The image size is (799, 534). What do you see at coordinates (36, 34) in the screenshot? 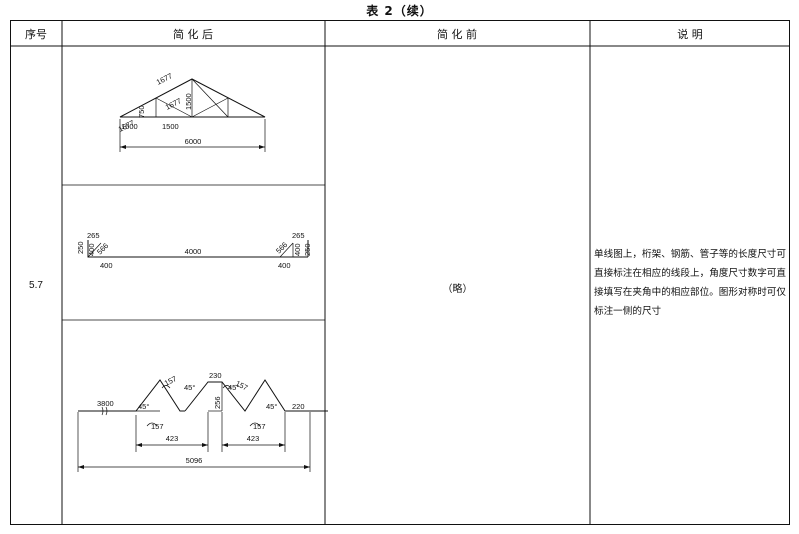
I see `header-seq: 序号` at bounding box center [36, 34].